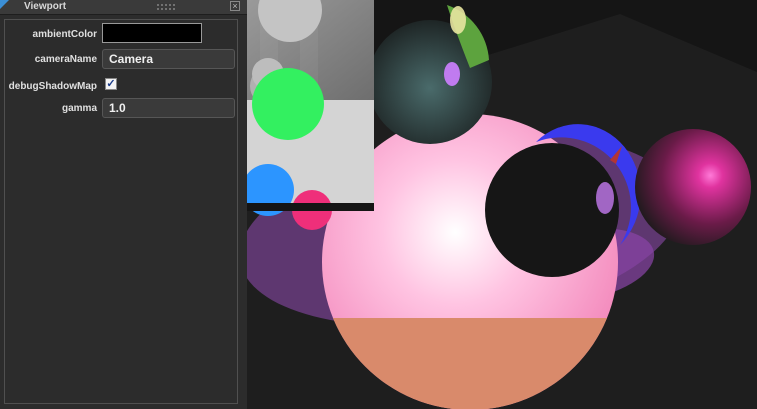 This screenshot has height=409, width=757. What do you see at coordinates (52, 86) in the screenshot?
I see `debug-shadow-map-label: debugShadowMap` at bounding box center [52, 86].